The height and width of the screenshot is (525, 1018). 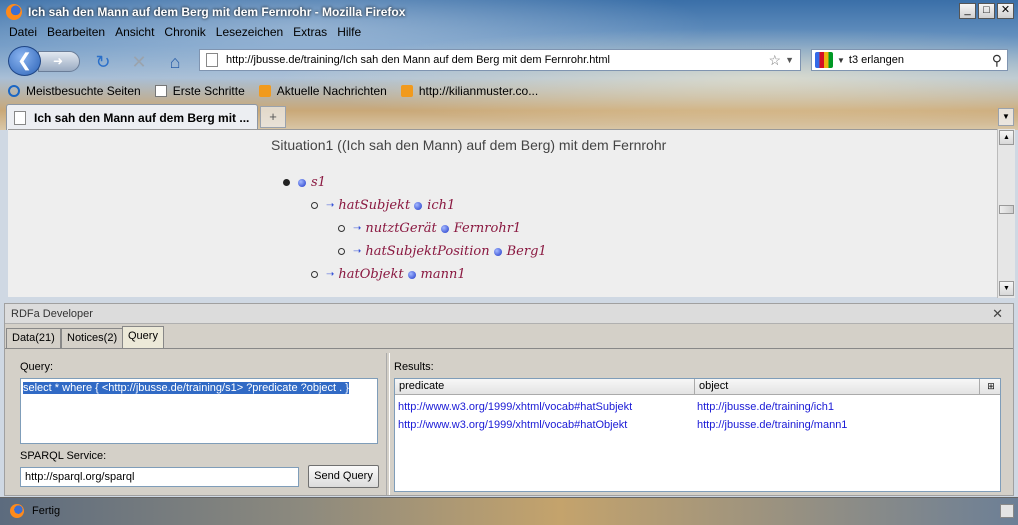 What do you see at coordinates (46, 511) in the screenshot?
I see `status-text: Fertig` at bounding box center [46, 511].